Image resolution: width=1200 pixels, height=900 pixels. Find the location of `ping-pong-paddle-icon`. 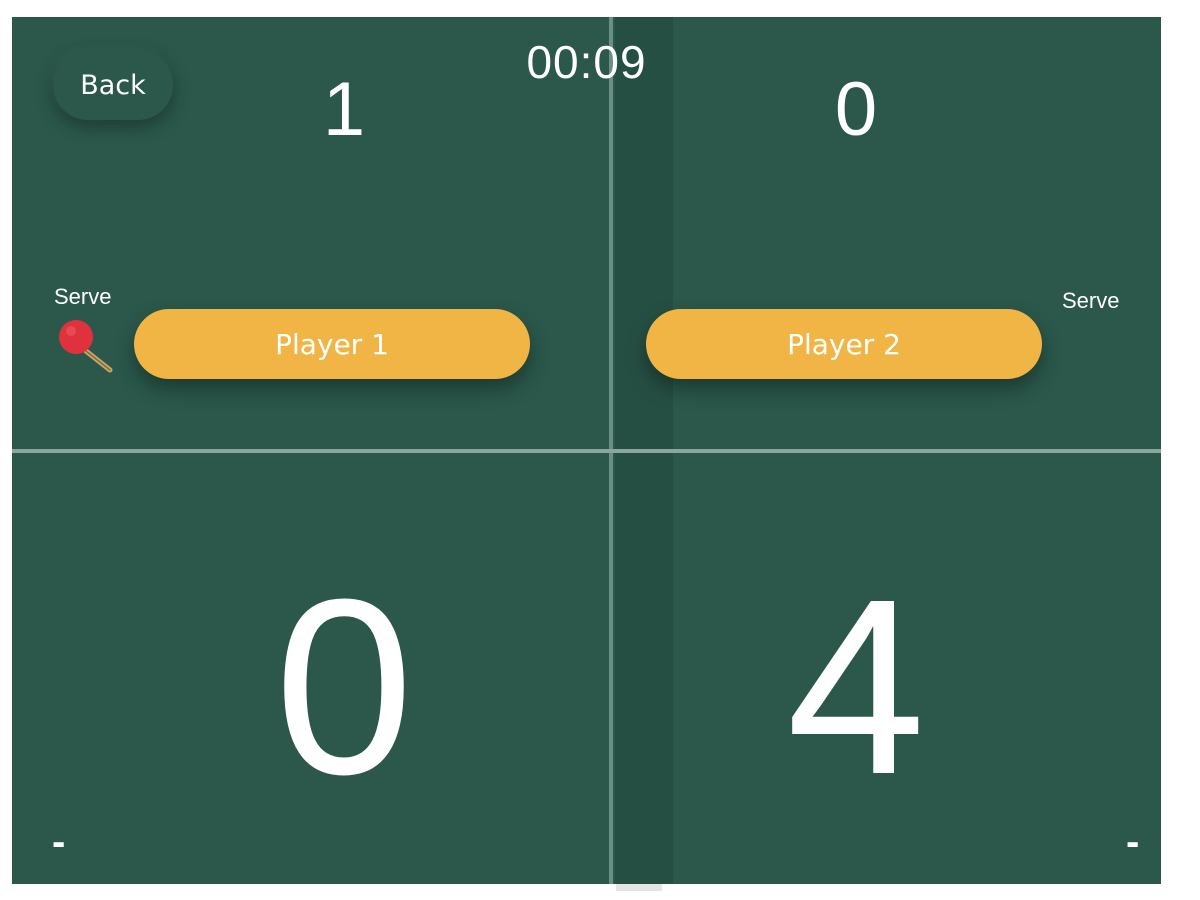

ping-pong-paddle-icon is located at coordinates (86, 347).